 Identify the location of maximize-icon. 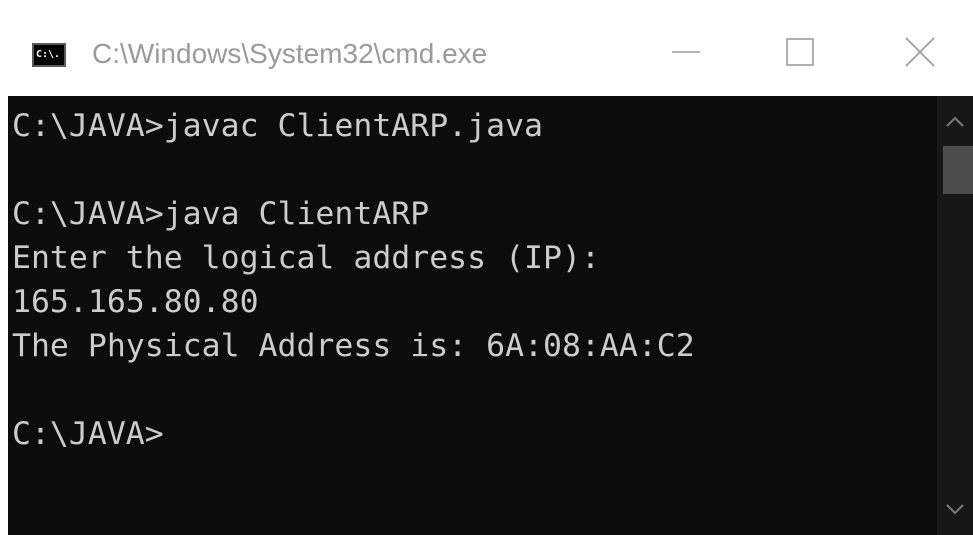
(800, 52).